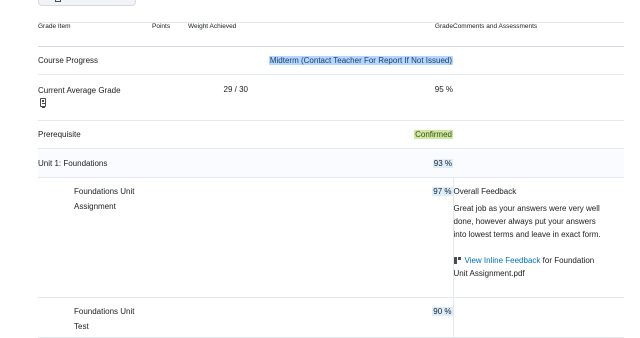  Describe the element at coordinates (526, 208) in the screenshot. I see `feedback-line: Great job as your answers were very well` at that location.